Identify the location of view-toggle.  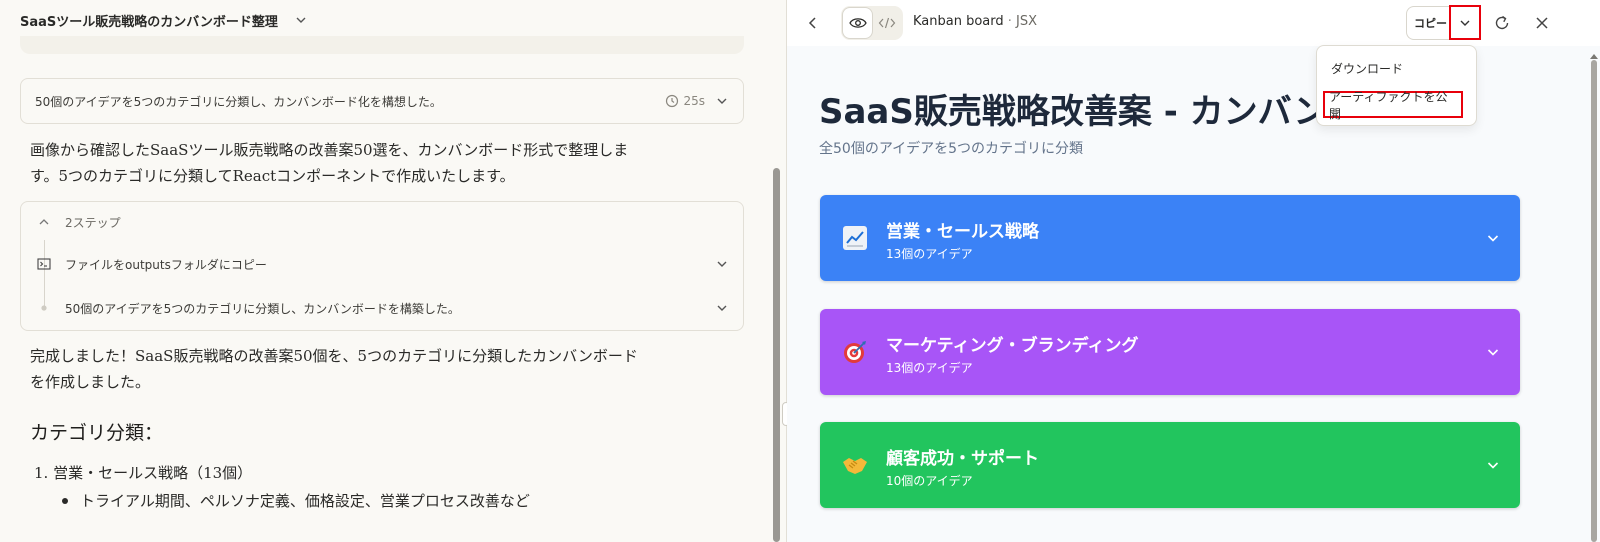
(872, 23).